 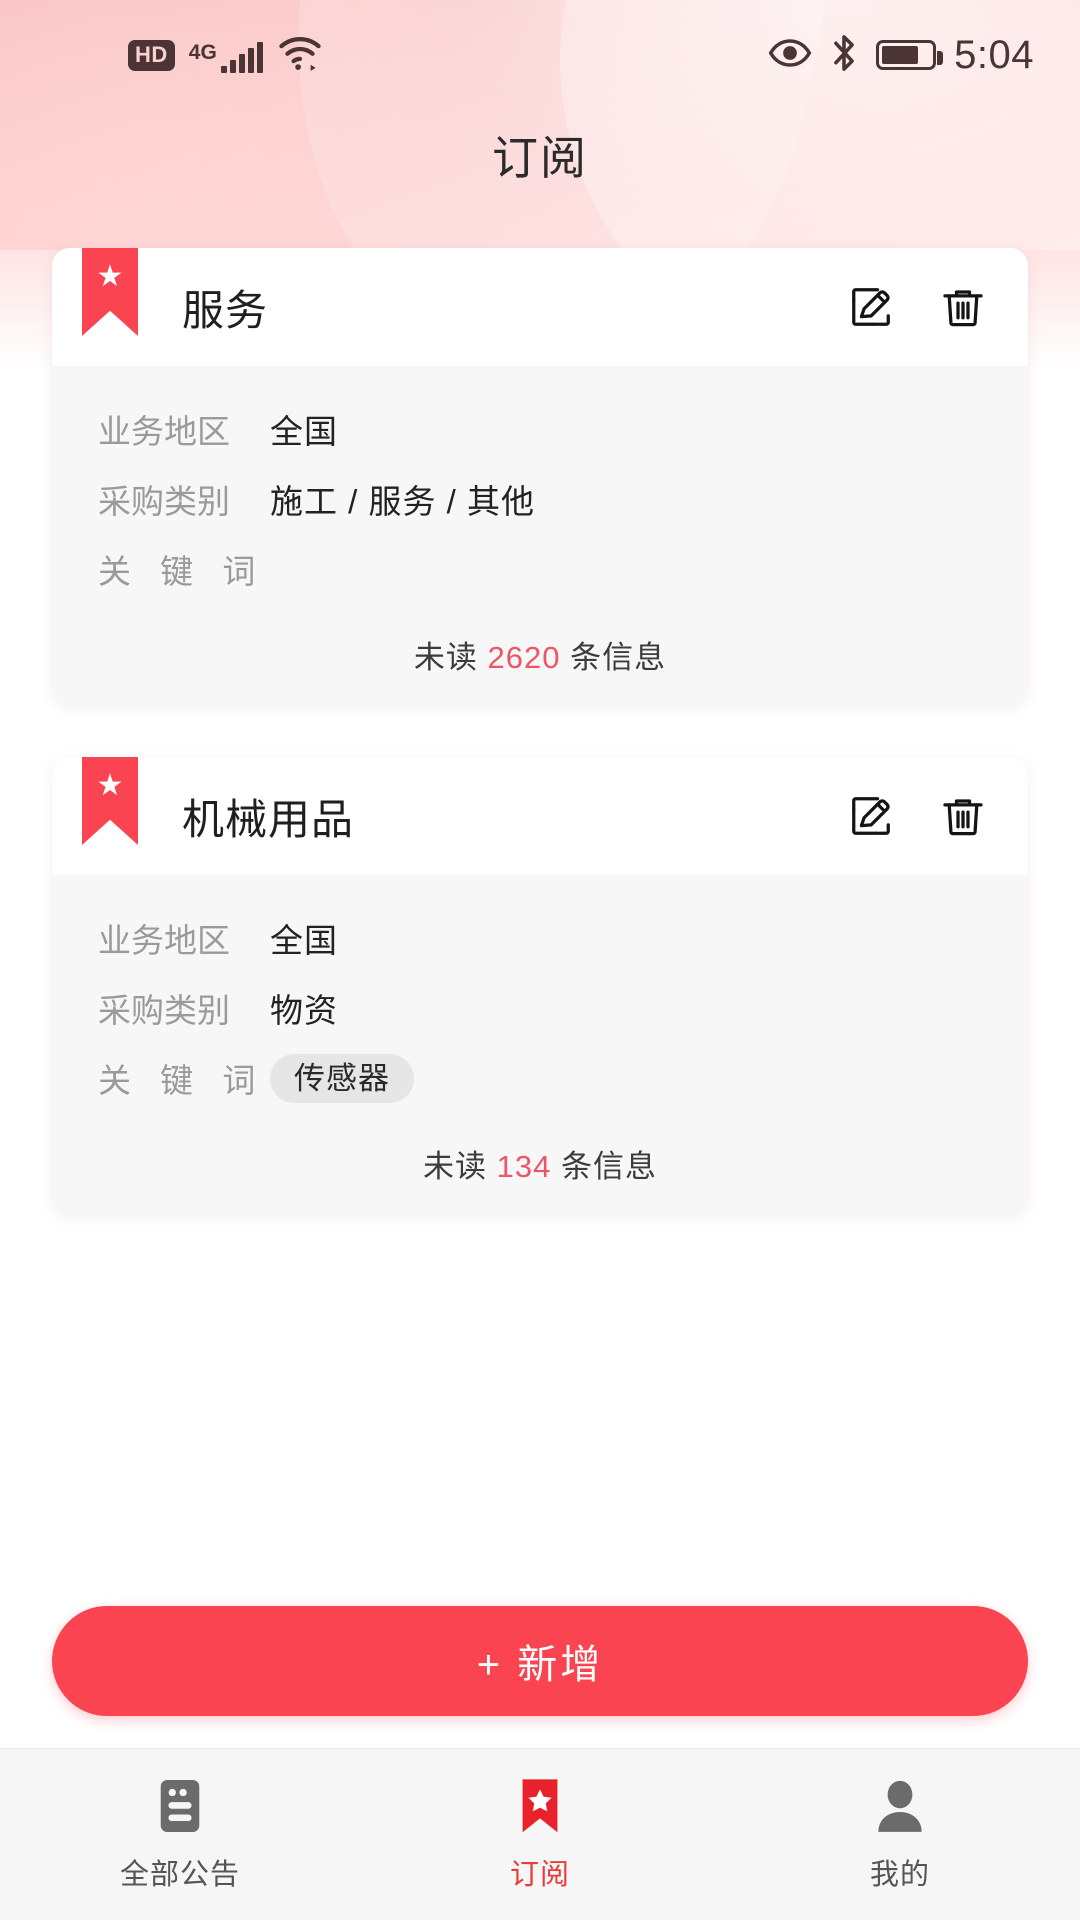 What do you see at coordinates (900, 1806) in the screenshot?
I see `person-icon` at bounding box center [900, 1806].